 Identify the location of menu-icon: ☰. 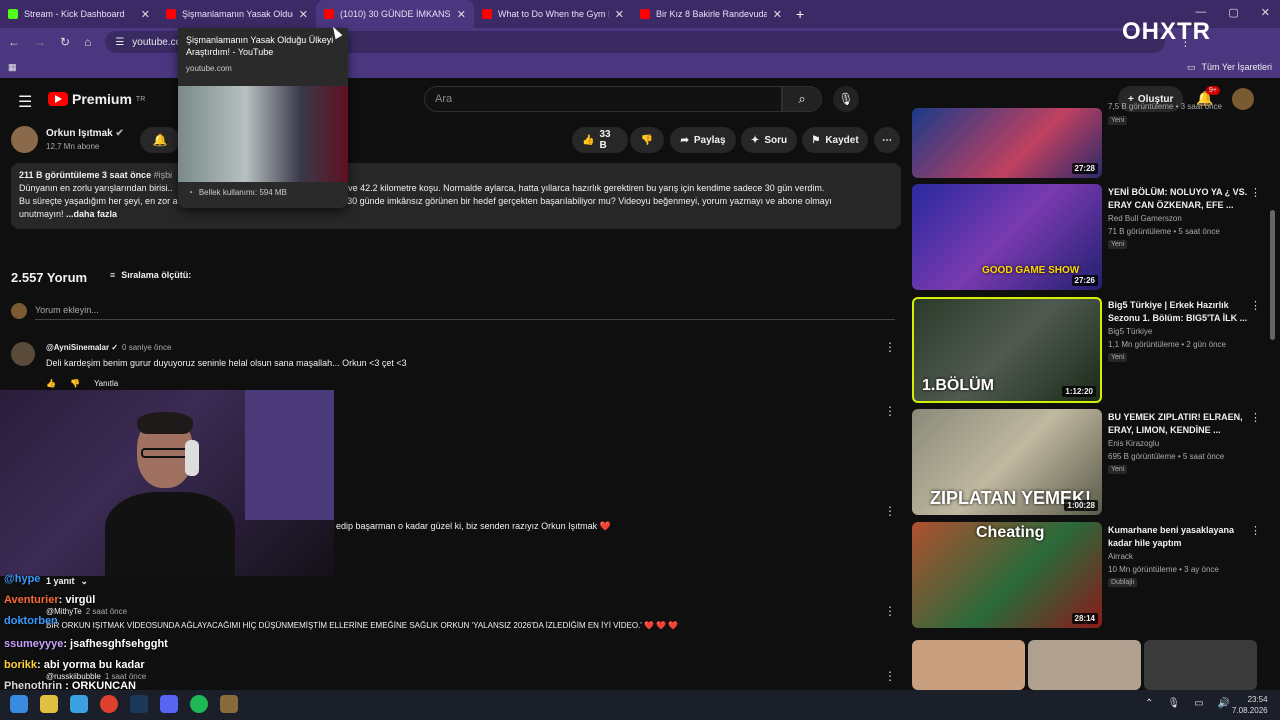
(25, 102).